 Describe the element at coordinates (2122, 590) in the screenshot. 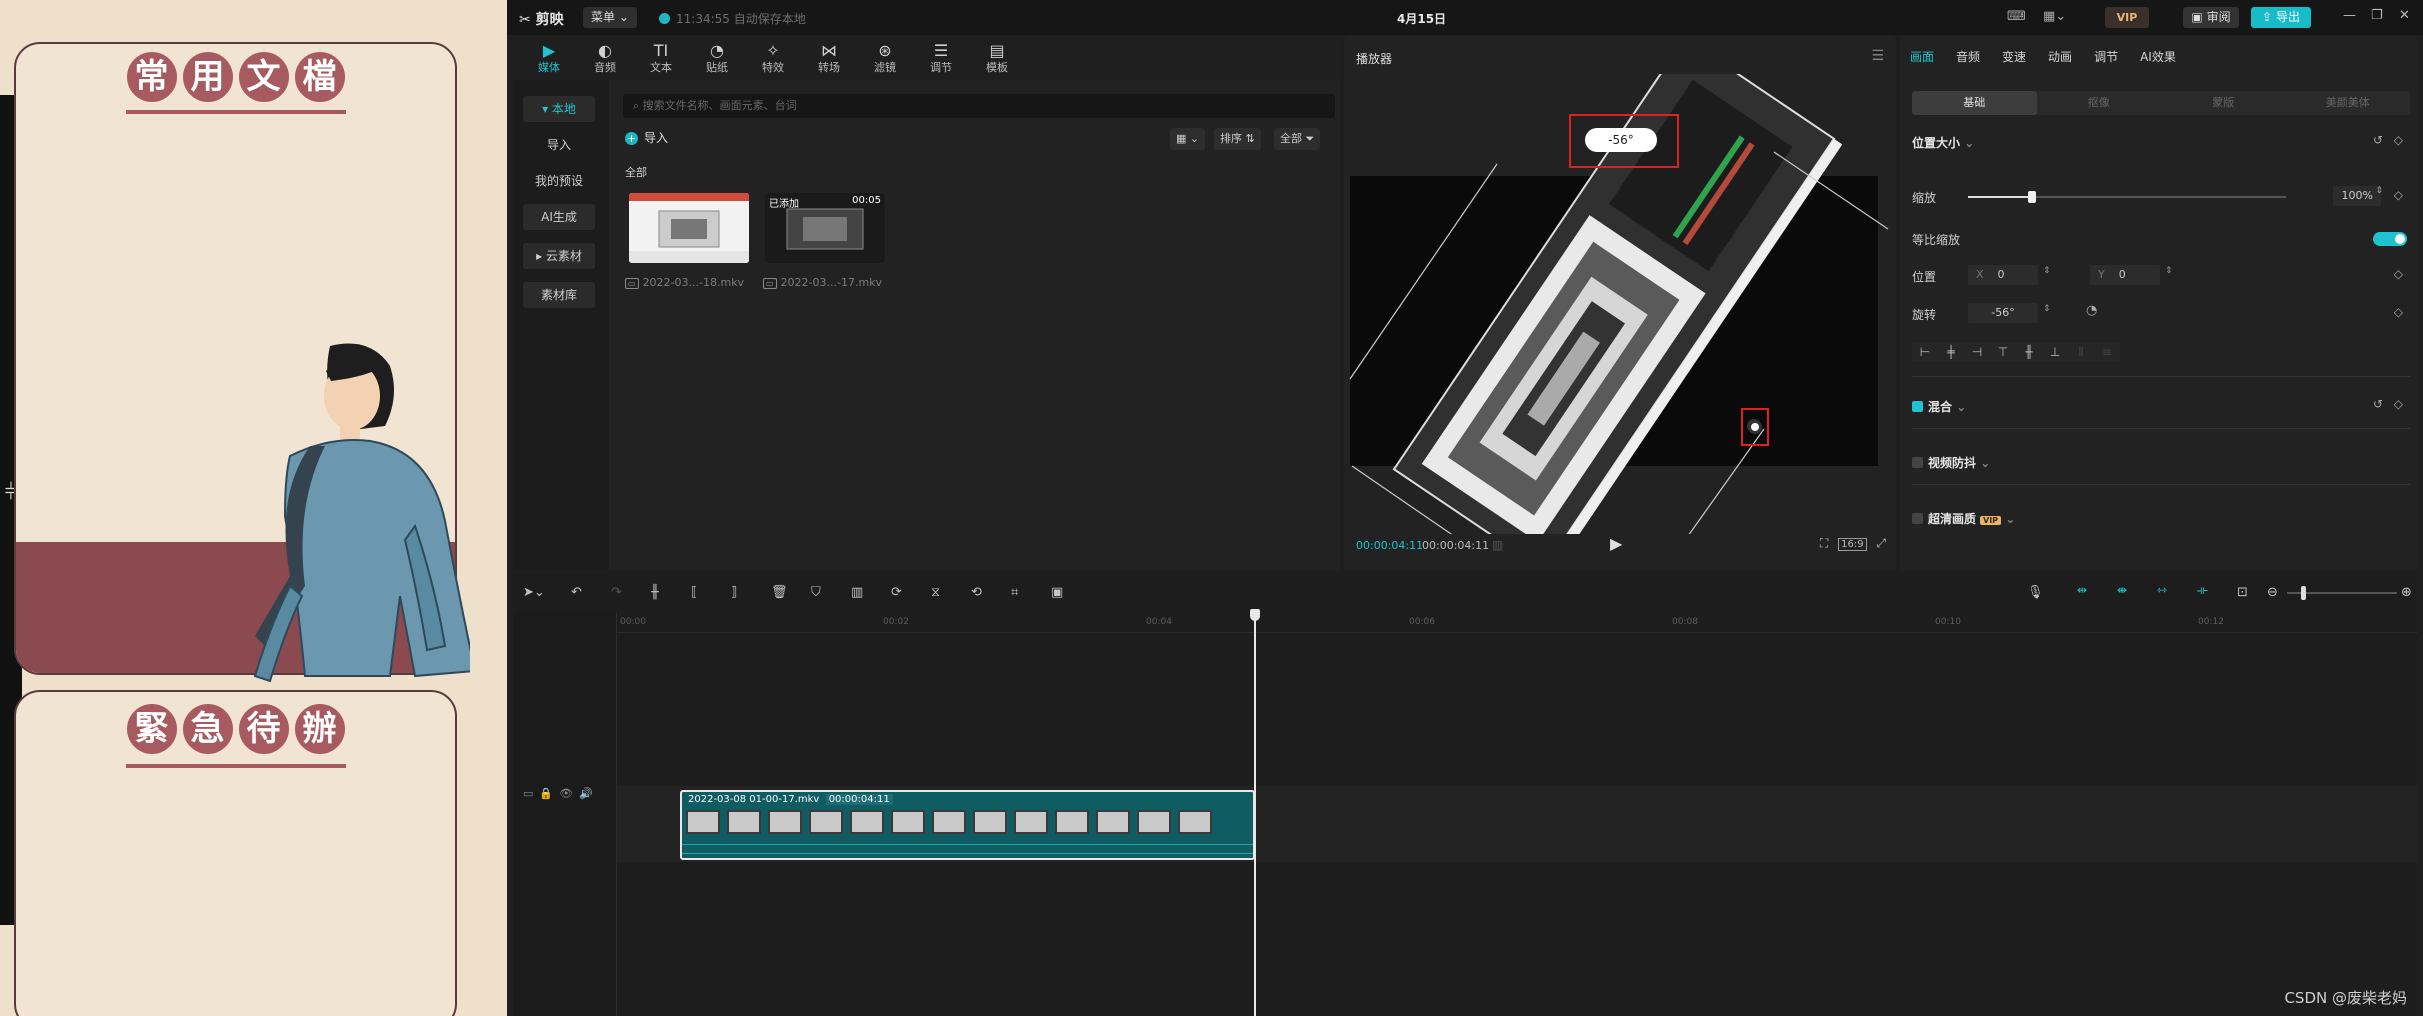

I see `auto-snap-icon: ⇼` at that location.